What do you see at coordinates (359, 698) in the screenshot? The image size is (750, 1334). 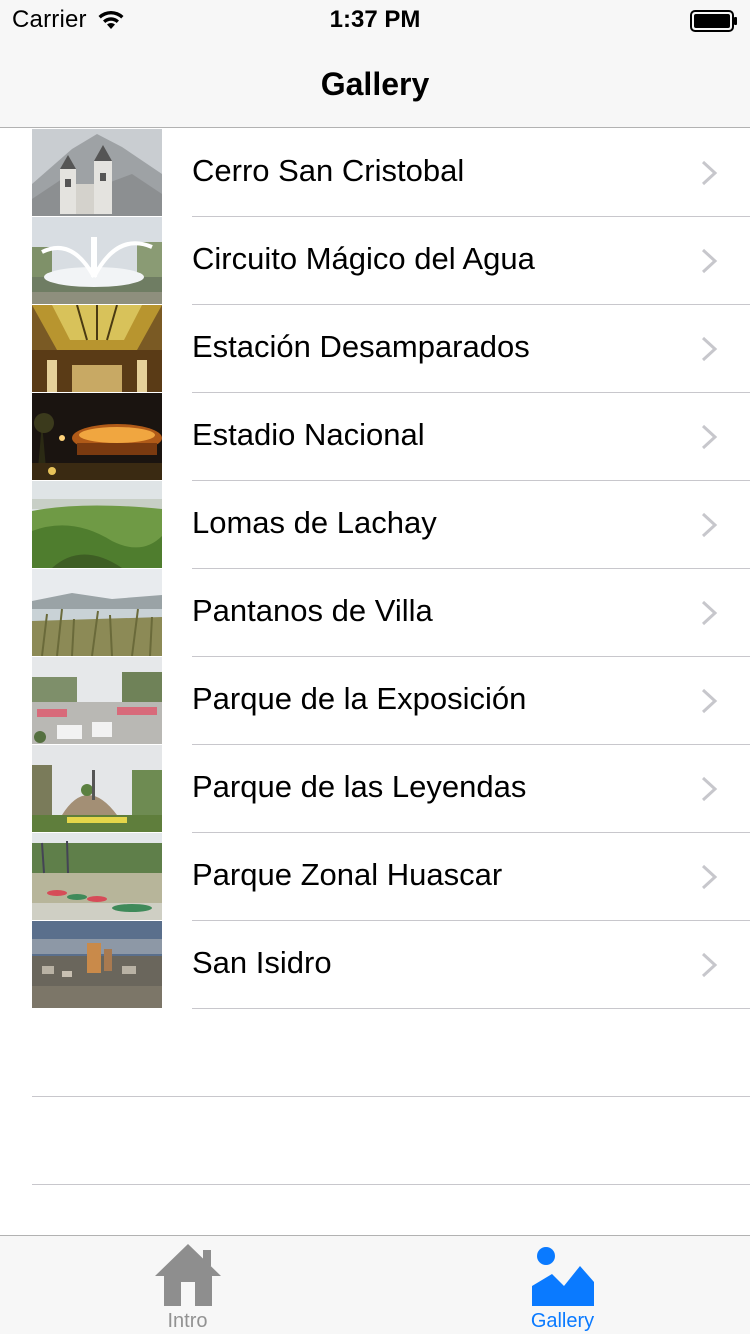 I see `item-title: Parque de la Exposición` at bounding box center [359, 698].